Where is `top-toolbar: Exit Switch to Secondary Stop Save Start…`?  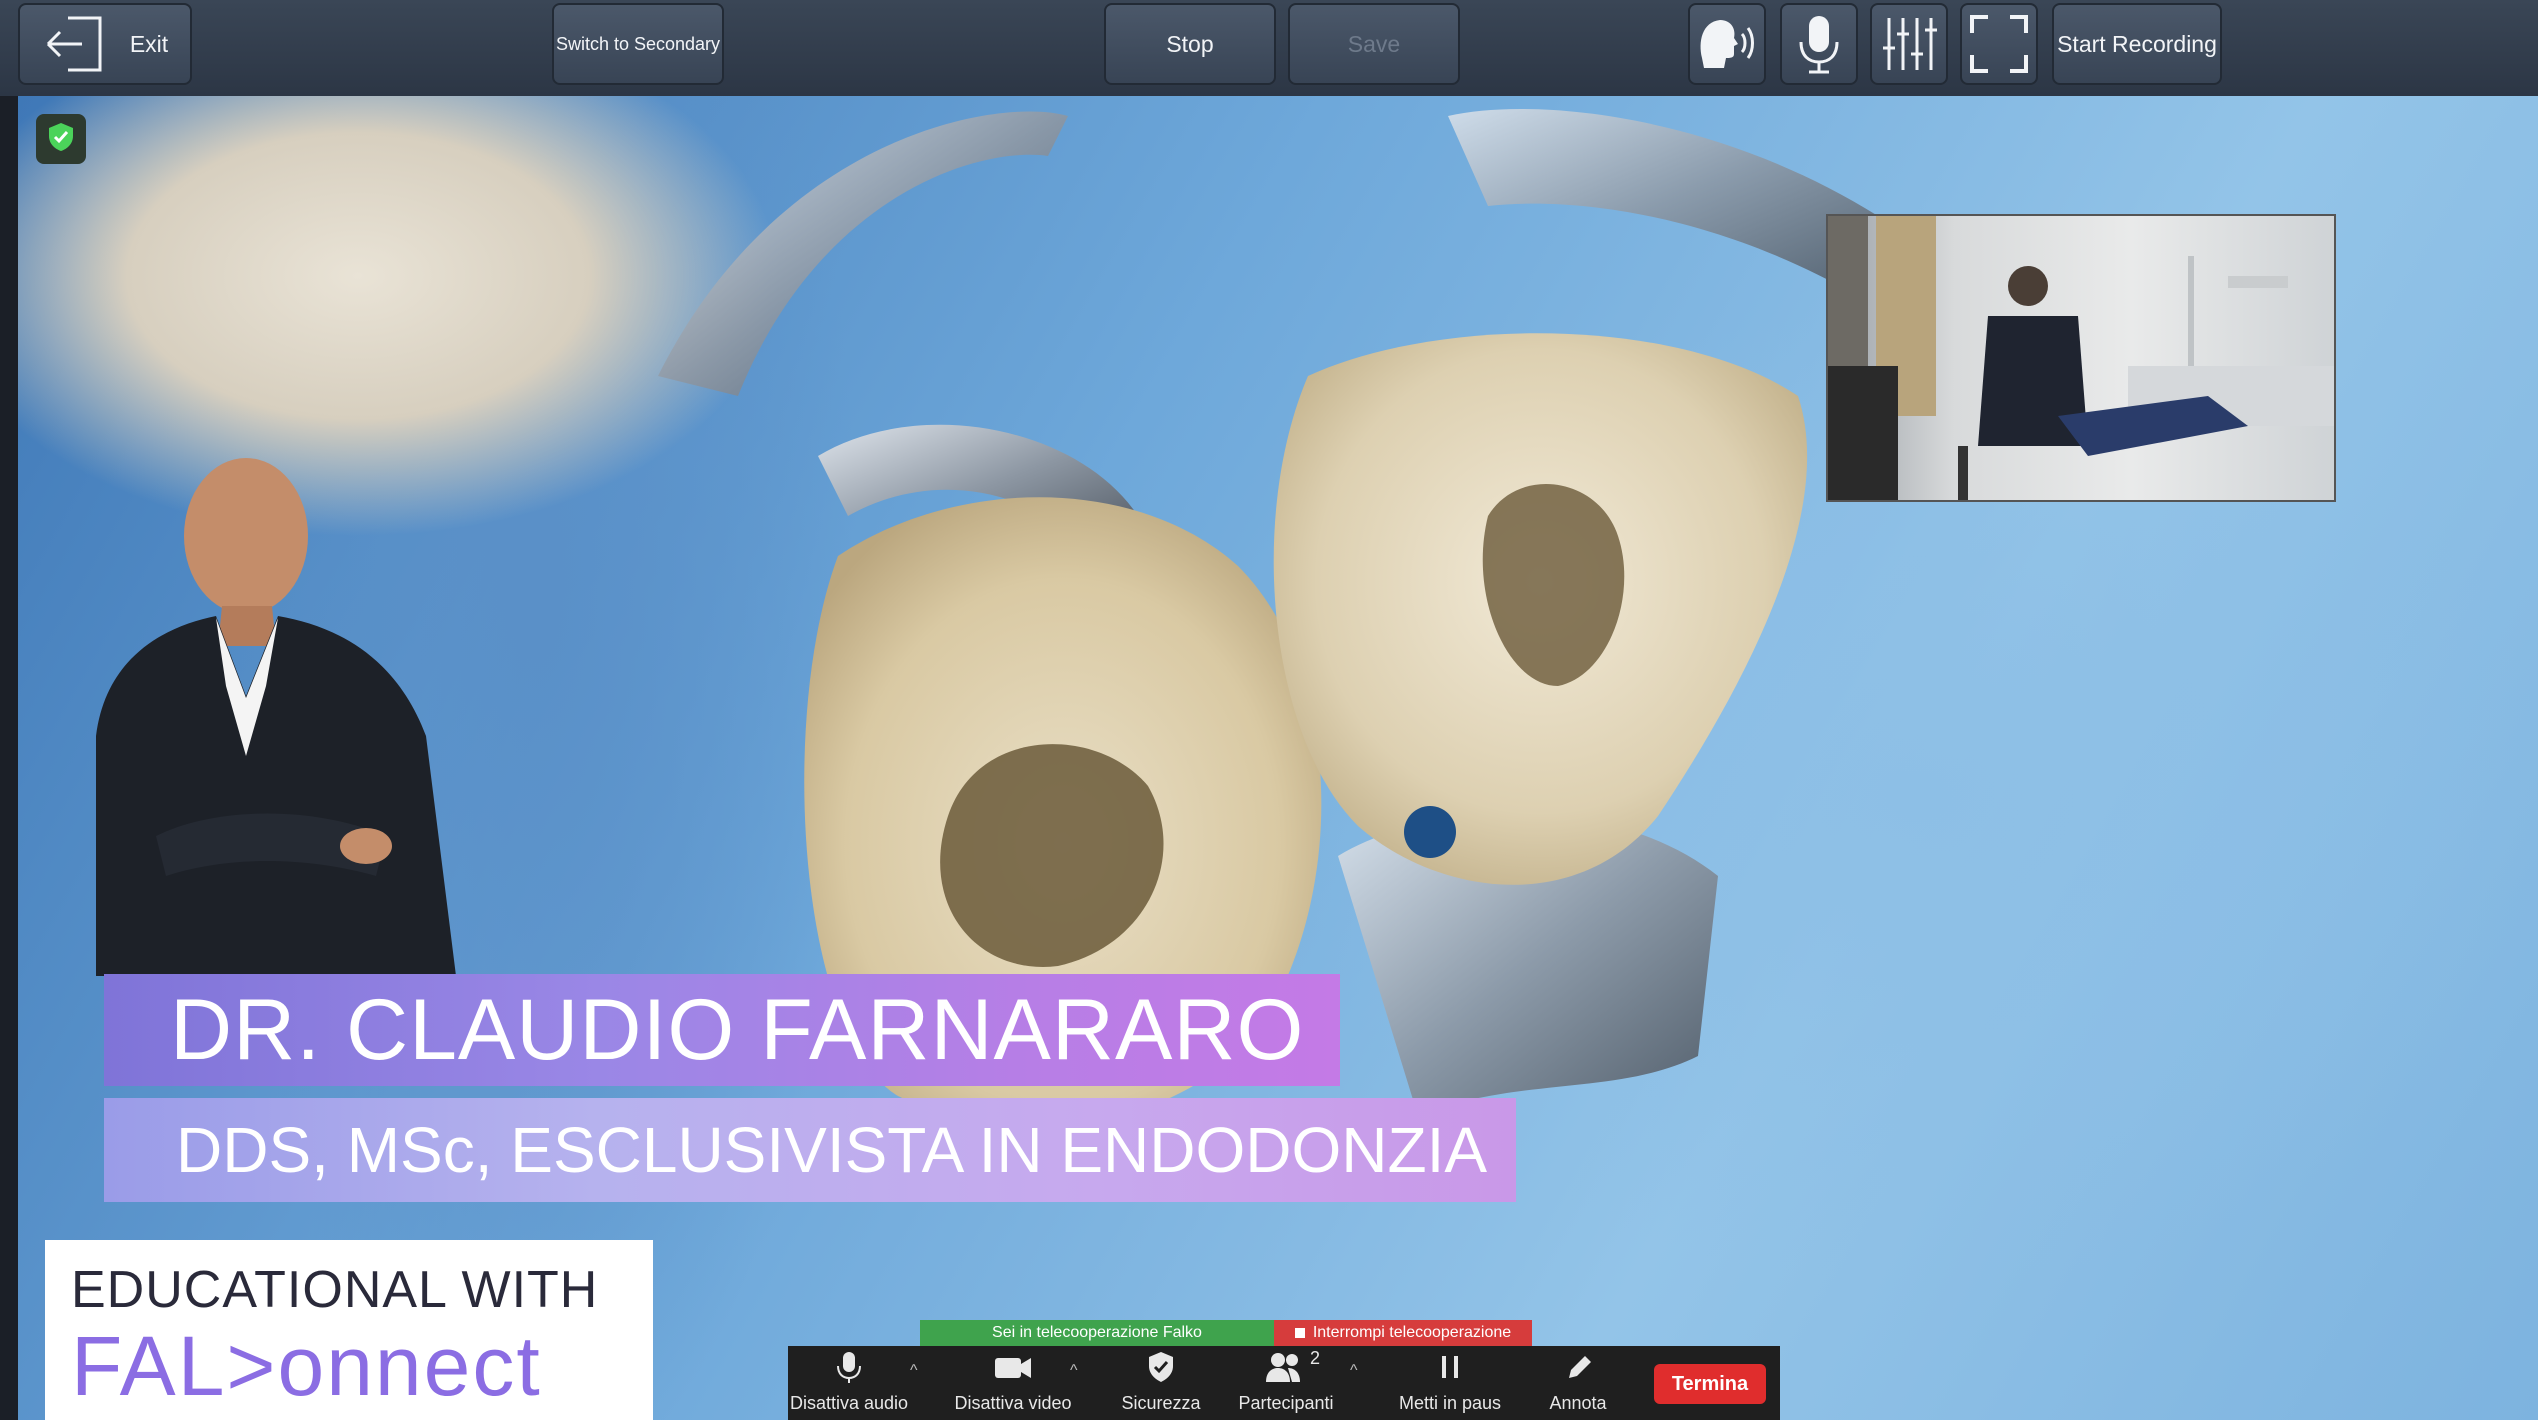 top-toolbar: Exit Switch to Secondary Stop Save Start… is located at coordinates (1269, 49).